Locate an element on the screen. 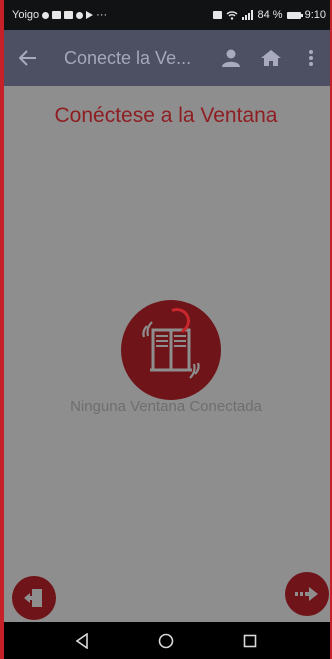 The height and width of the screenshot is (659, 332). exit-button is located at coordinates (34, 598).